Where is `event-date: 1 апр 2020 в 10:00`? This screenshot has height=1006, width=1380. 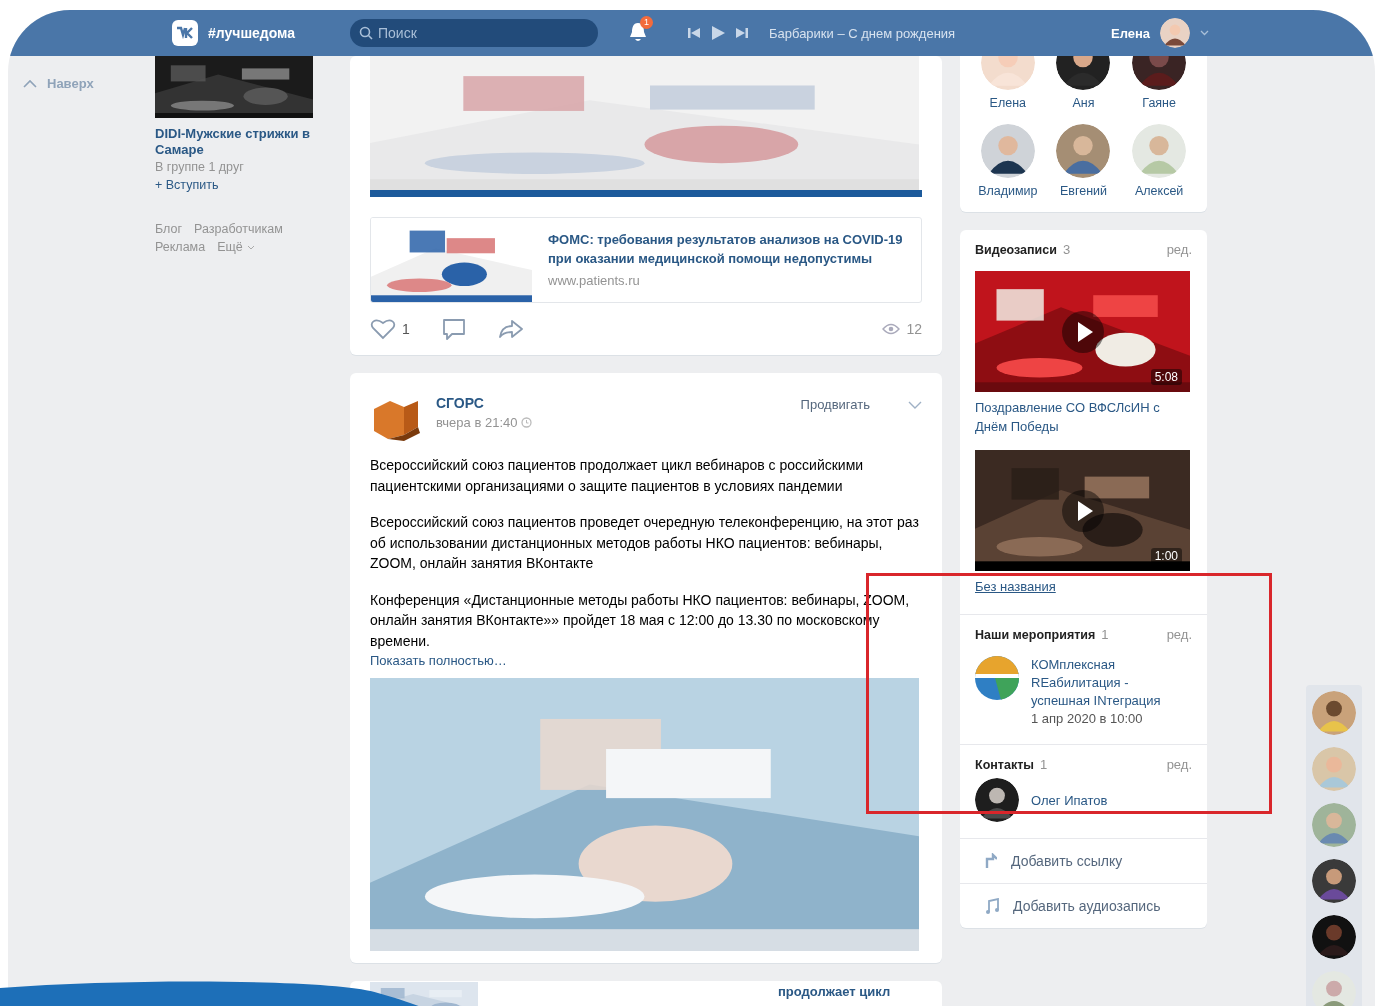
event-date: 1 апр 2020 в 10:00 is located at coordinates (1087, 719).